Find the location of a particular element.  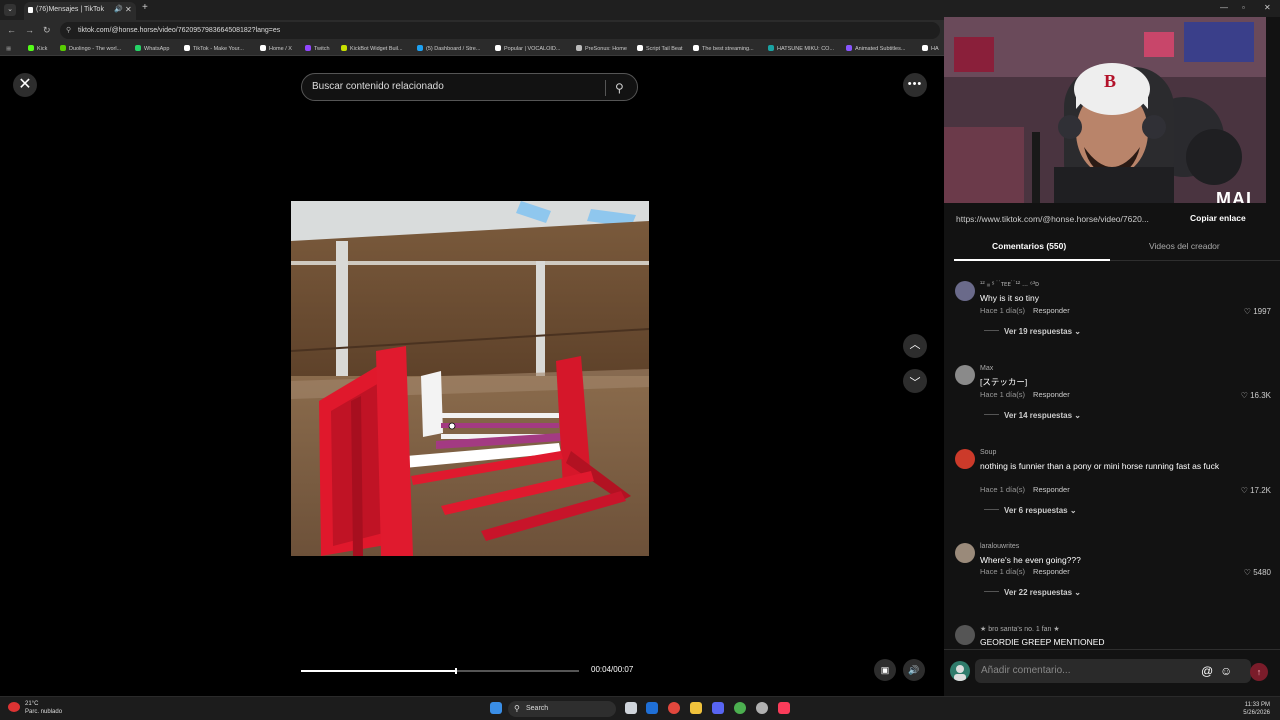

bookmark-item: HA is located at coordinates (930, 49).